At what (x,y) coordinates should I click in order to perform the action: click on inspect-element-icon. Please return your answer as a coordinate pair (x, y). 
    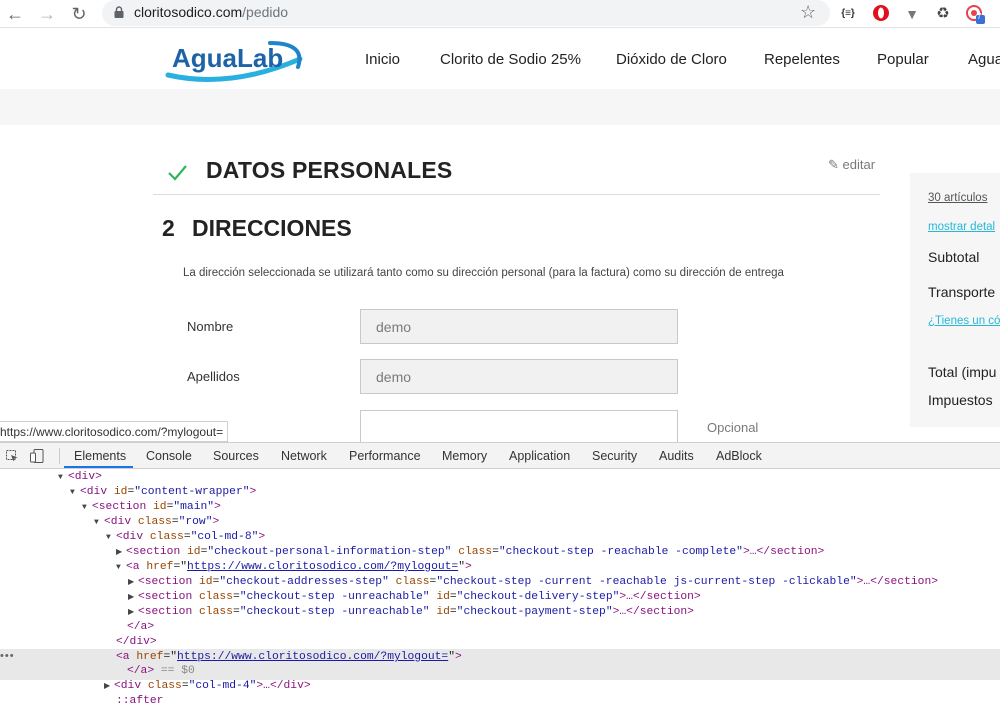
    Looking at the image, I should click on (12, 456).